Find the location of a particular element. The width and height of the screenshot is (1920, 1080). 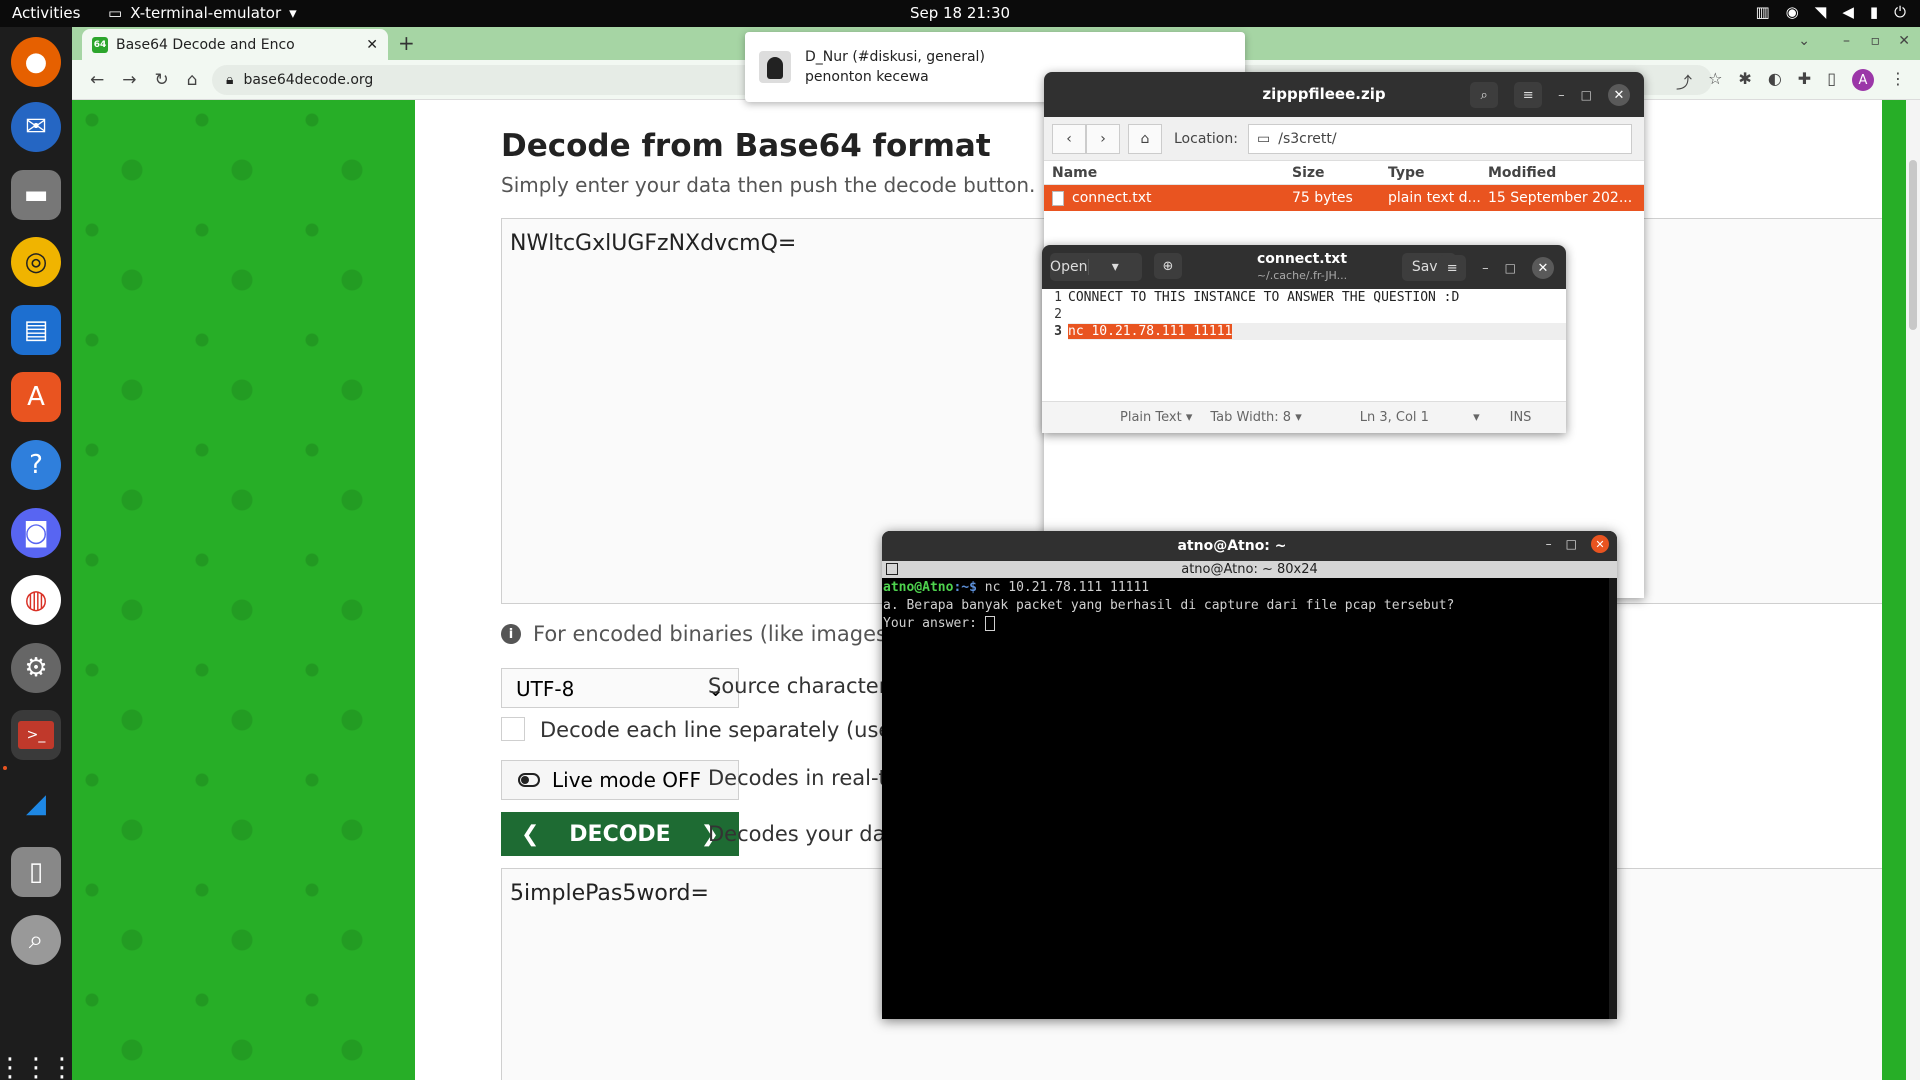

app-menu: ▭ X-terminal-emulator ▾ is located at coordinates (202, 13).